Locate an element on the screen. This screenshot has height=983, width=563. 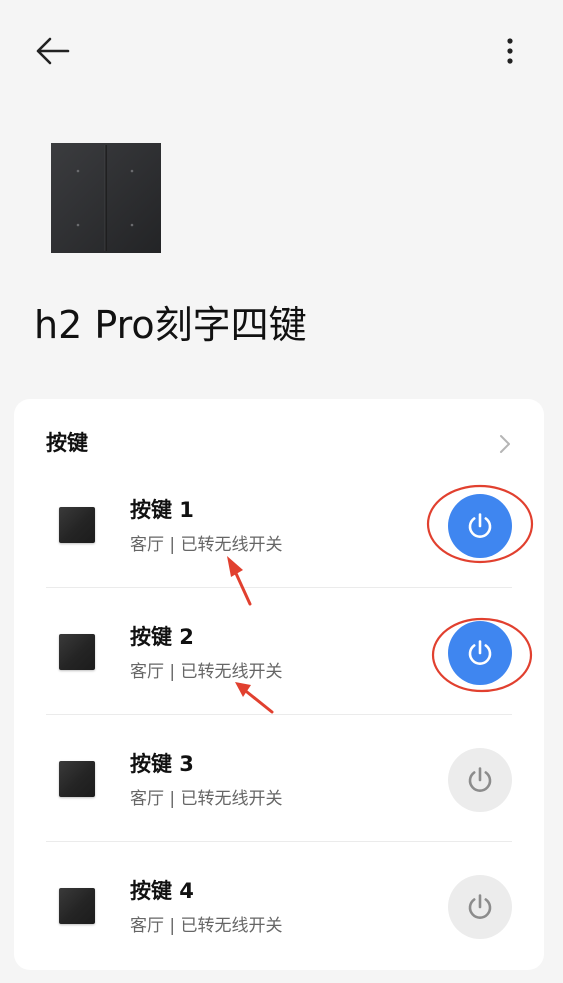
chevron-right-icon is located at coordinates (505, 444).